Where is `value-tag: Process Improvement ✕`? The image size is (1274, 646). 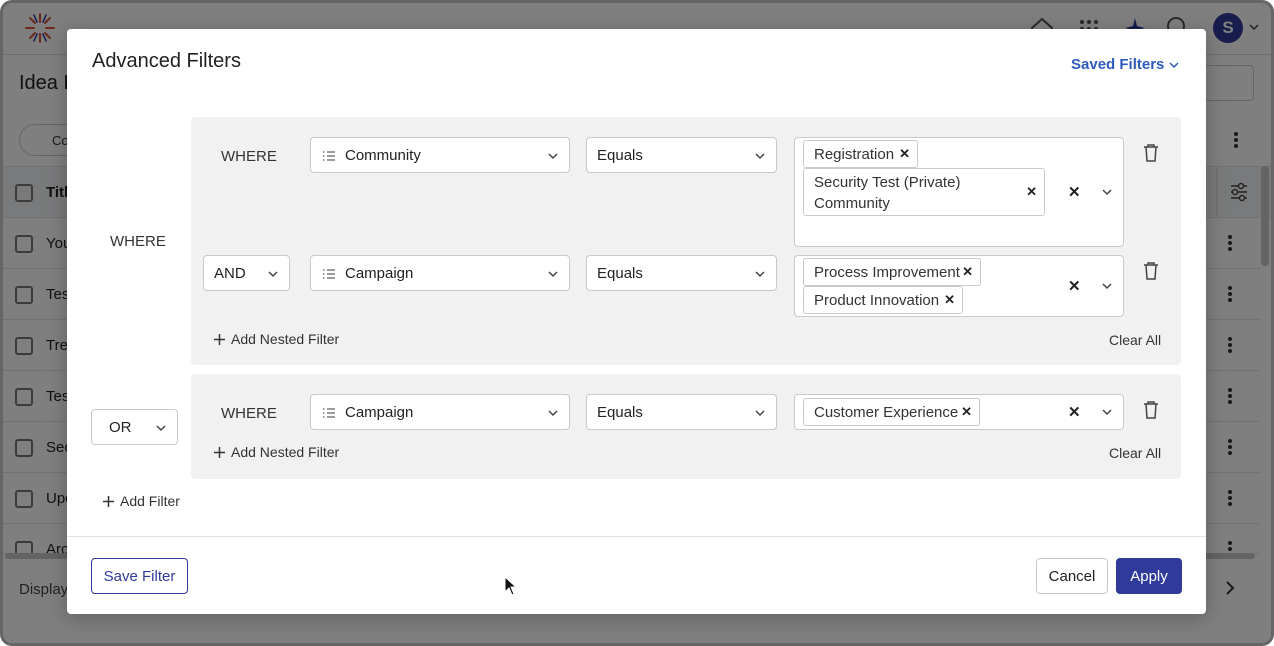
value-tag: Process Improvement ✕ is located at coordinates (892, 272).